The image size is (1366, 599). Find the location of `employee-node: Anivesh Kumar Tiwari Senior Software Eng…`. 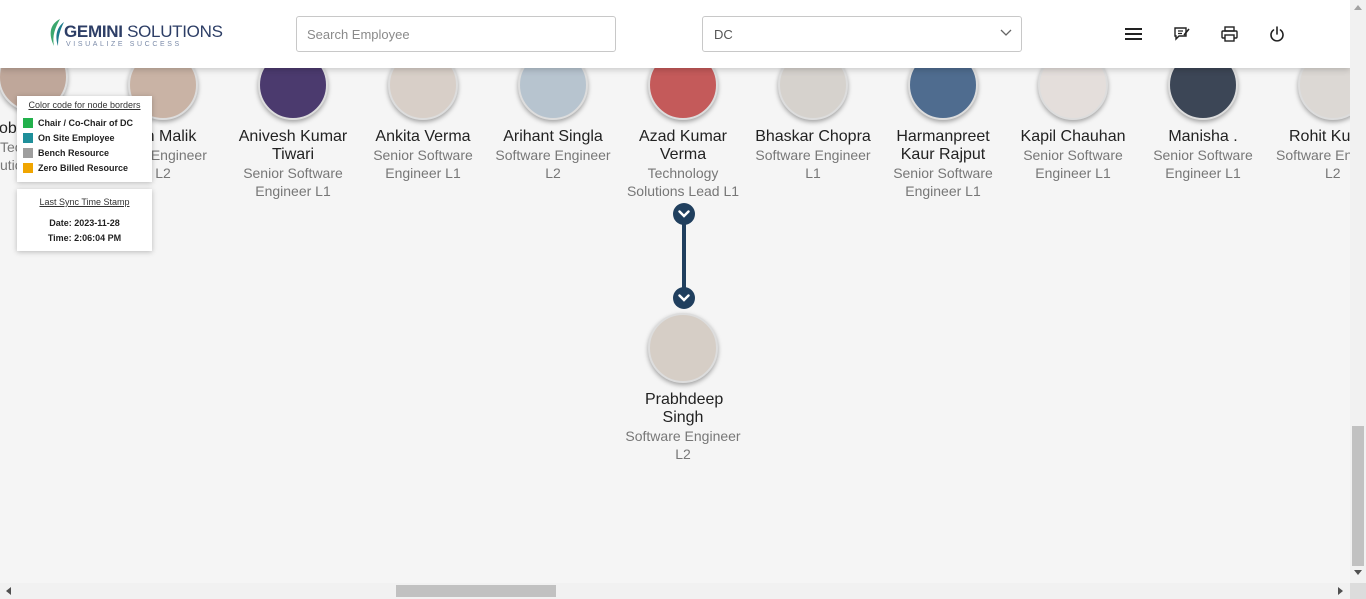

employee-node: Anivesh Kumar Tiwari Senior Software Eng… is located at coordinates (293, 125).